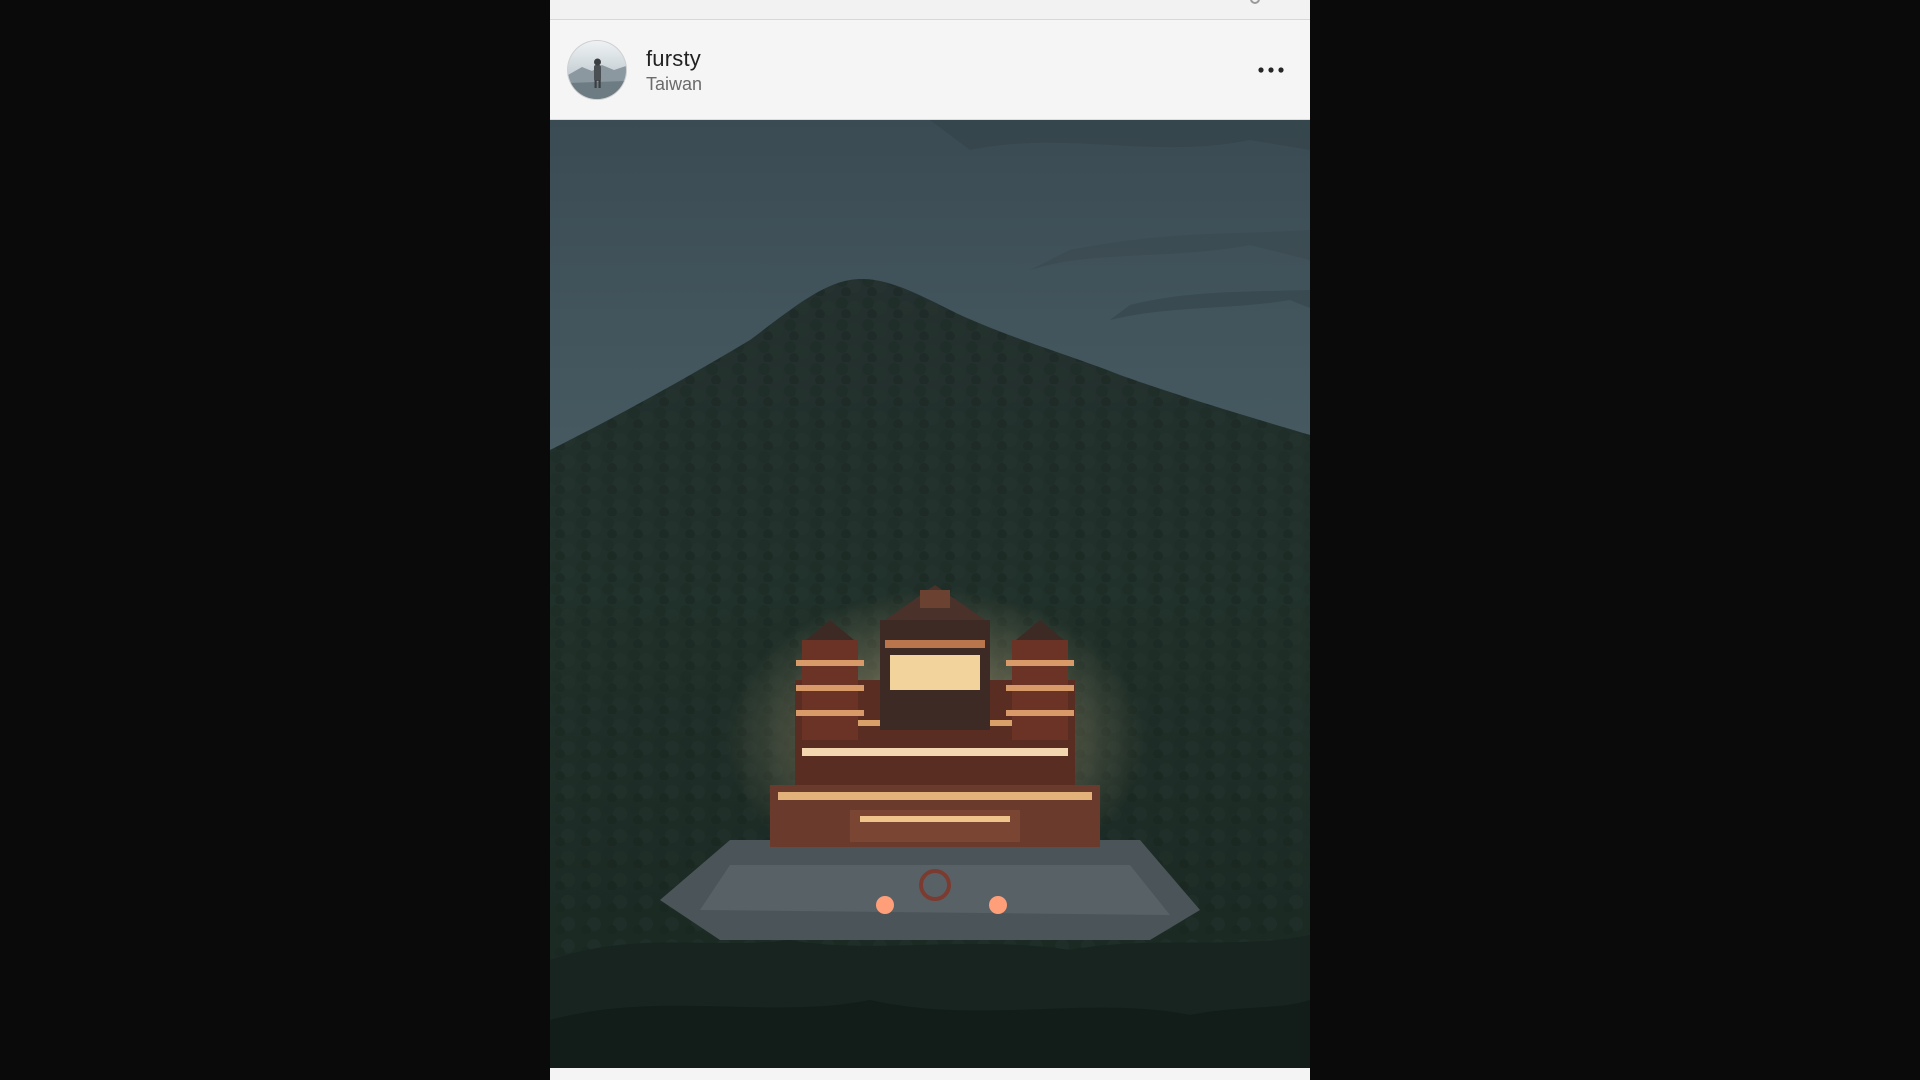 This screenshot has height=1080, width=1920. Describe the element at coordinates (674, 84) in the screenshot. I see `location: Taiwan` at that location.